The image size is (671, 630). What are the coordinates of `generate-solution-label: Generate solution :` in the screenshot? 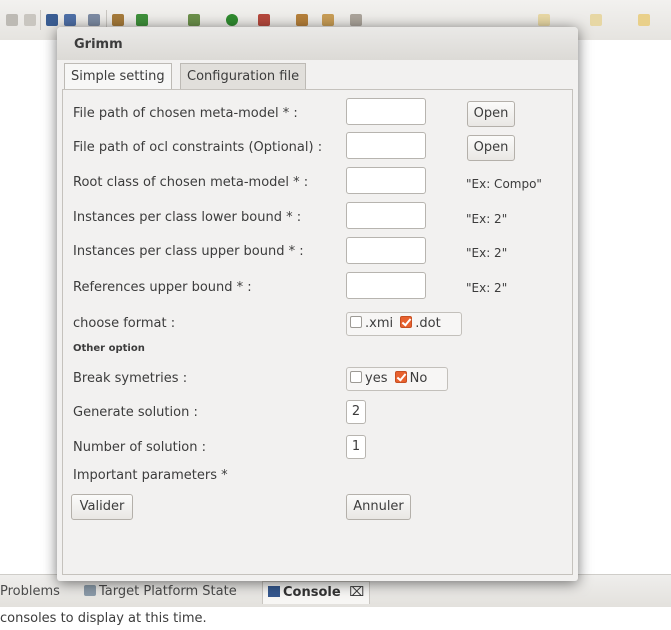 It's located at (135, 412).